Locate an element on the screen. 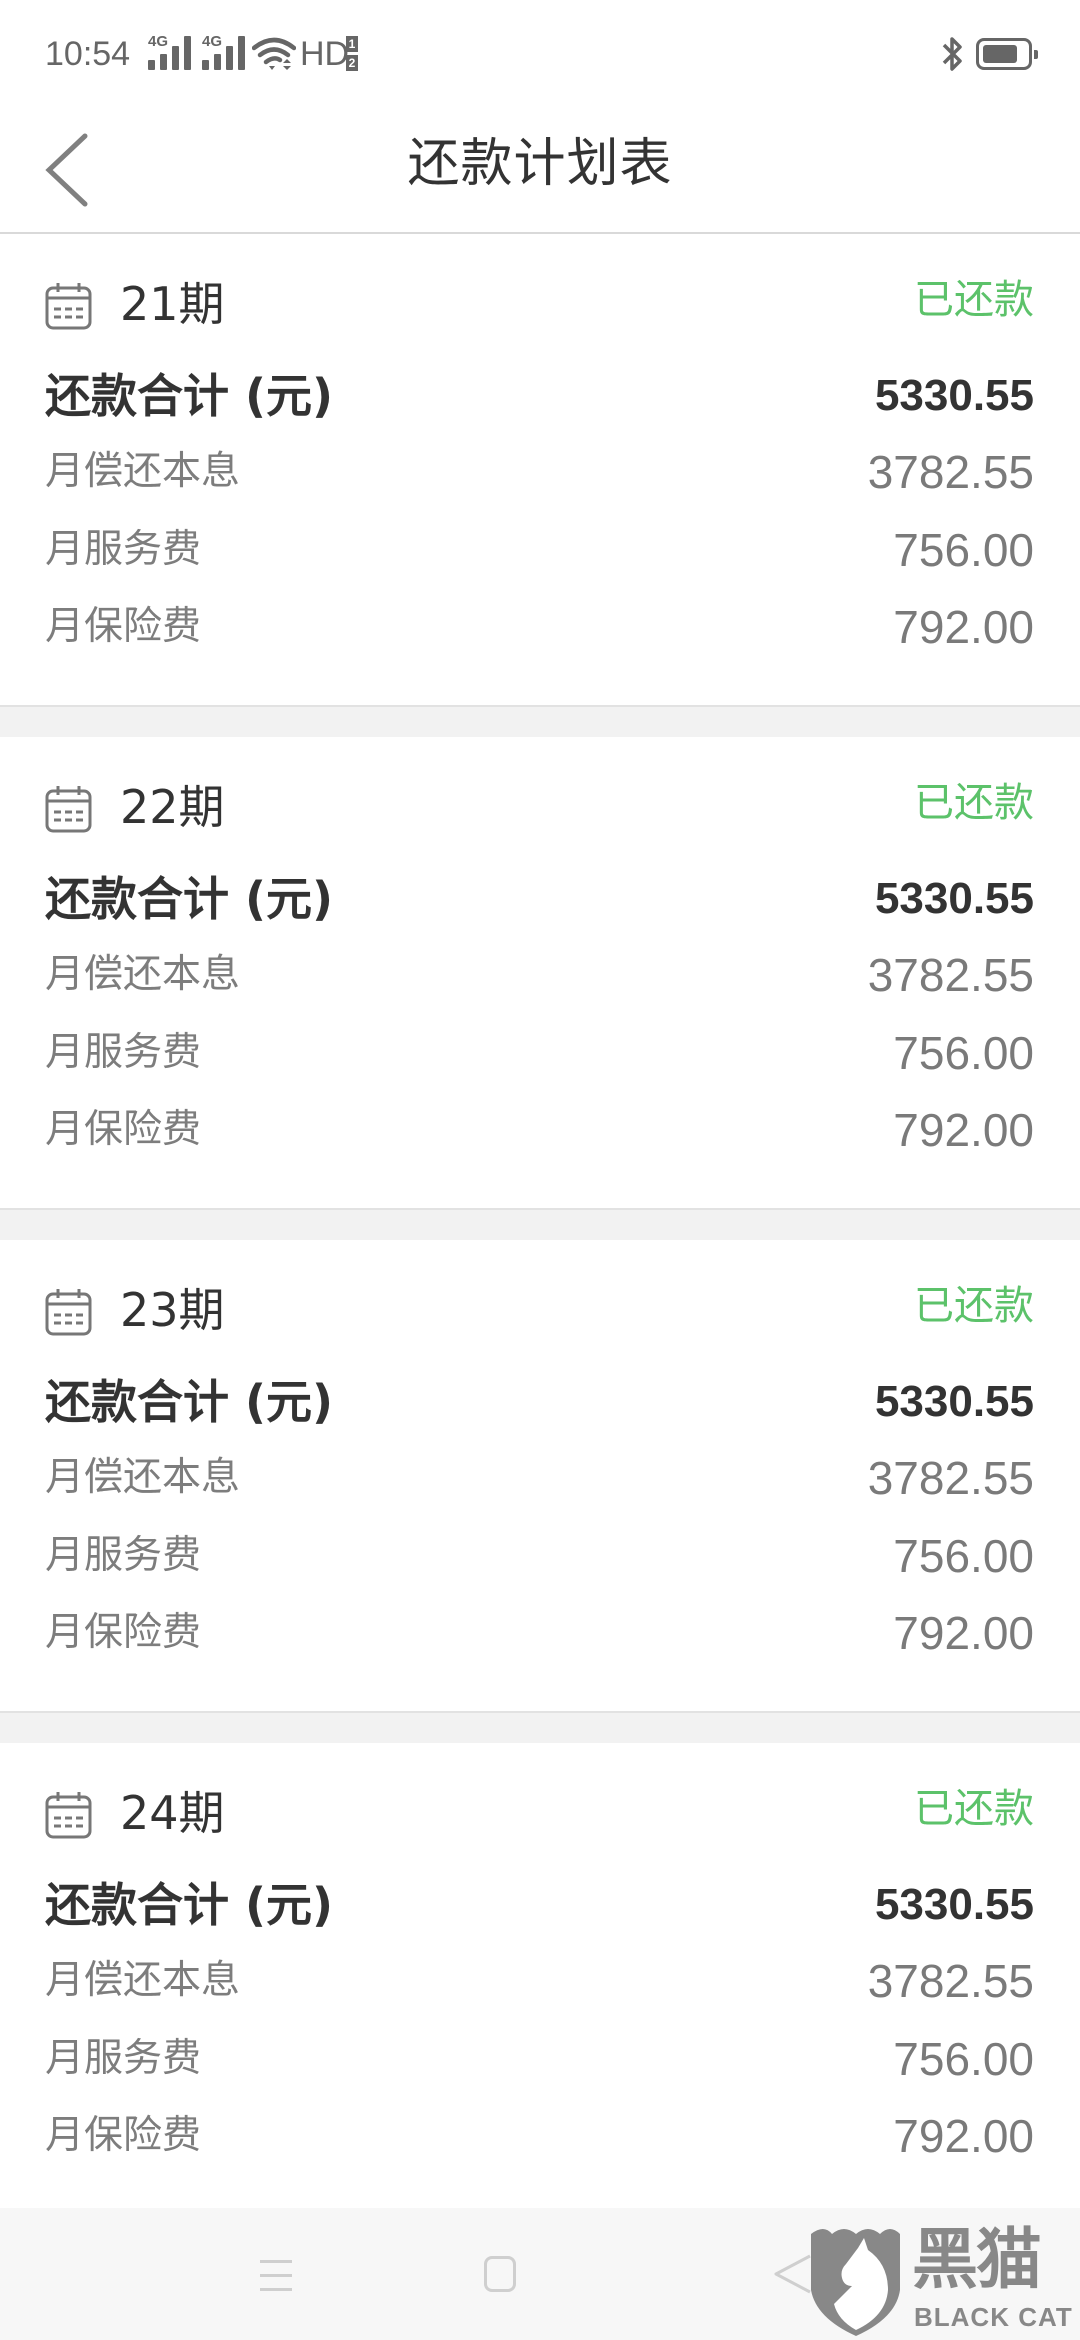 Image resolution: width=1080 pixels, height=2340 pixels. period-header: 23期 已还款 is located at coordinates (539, 1310).